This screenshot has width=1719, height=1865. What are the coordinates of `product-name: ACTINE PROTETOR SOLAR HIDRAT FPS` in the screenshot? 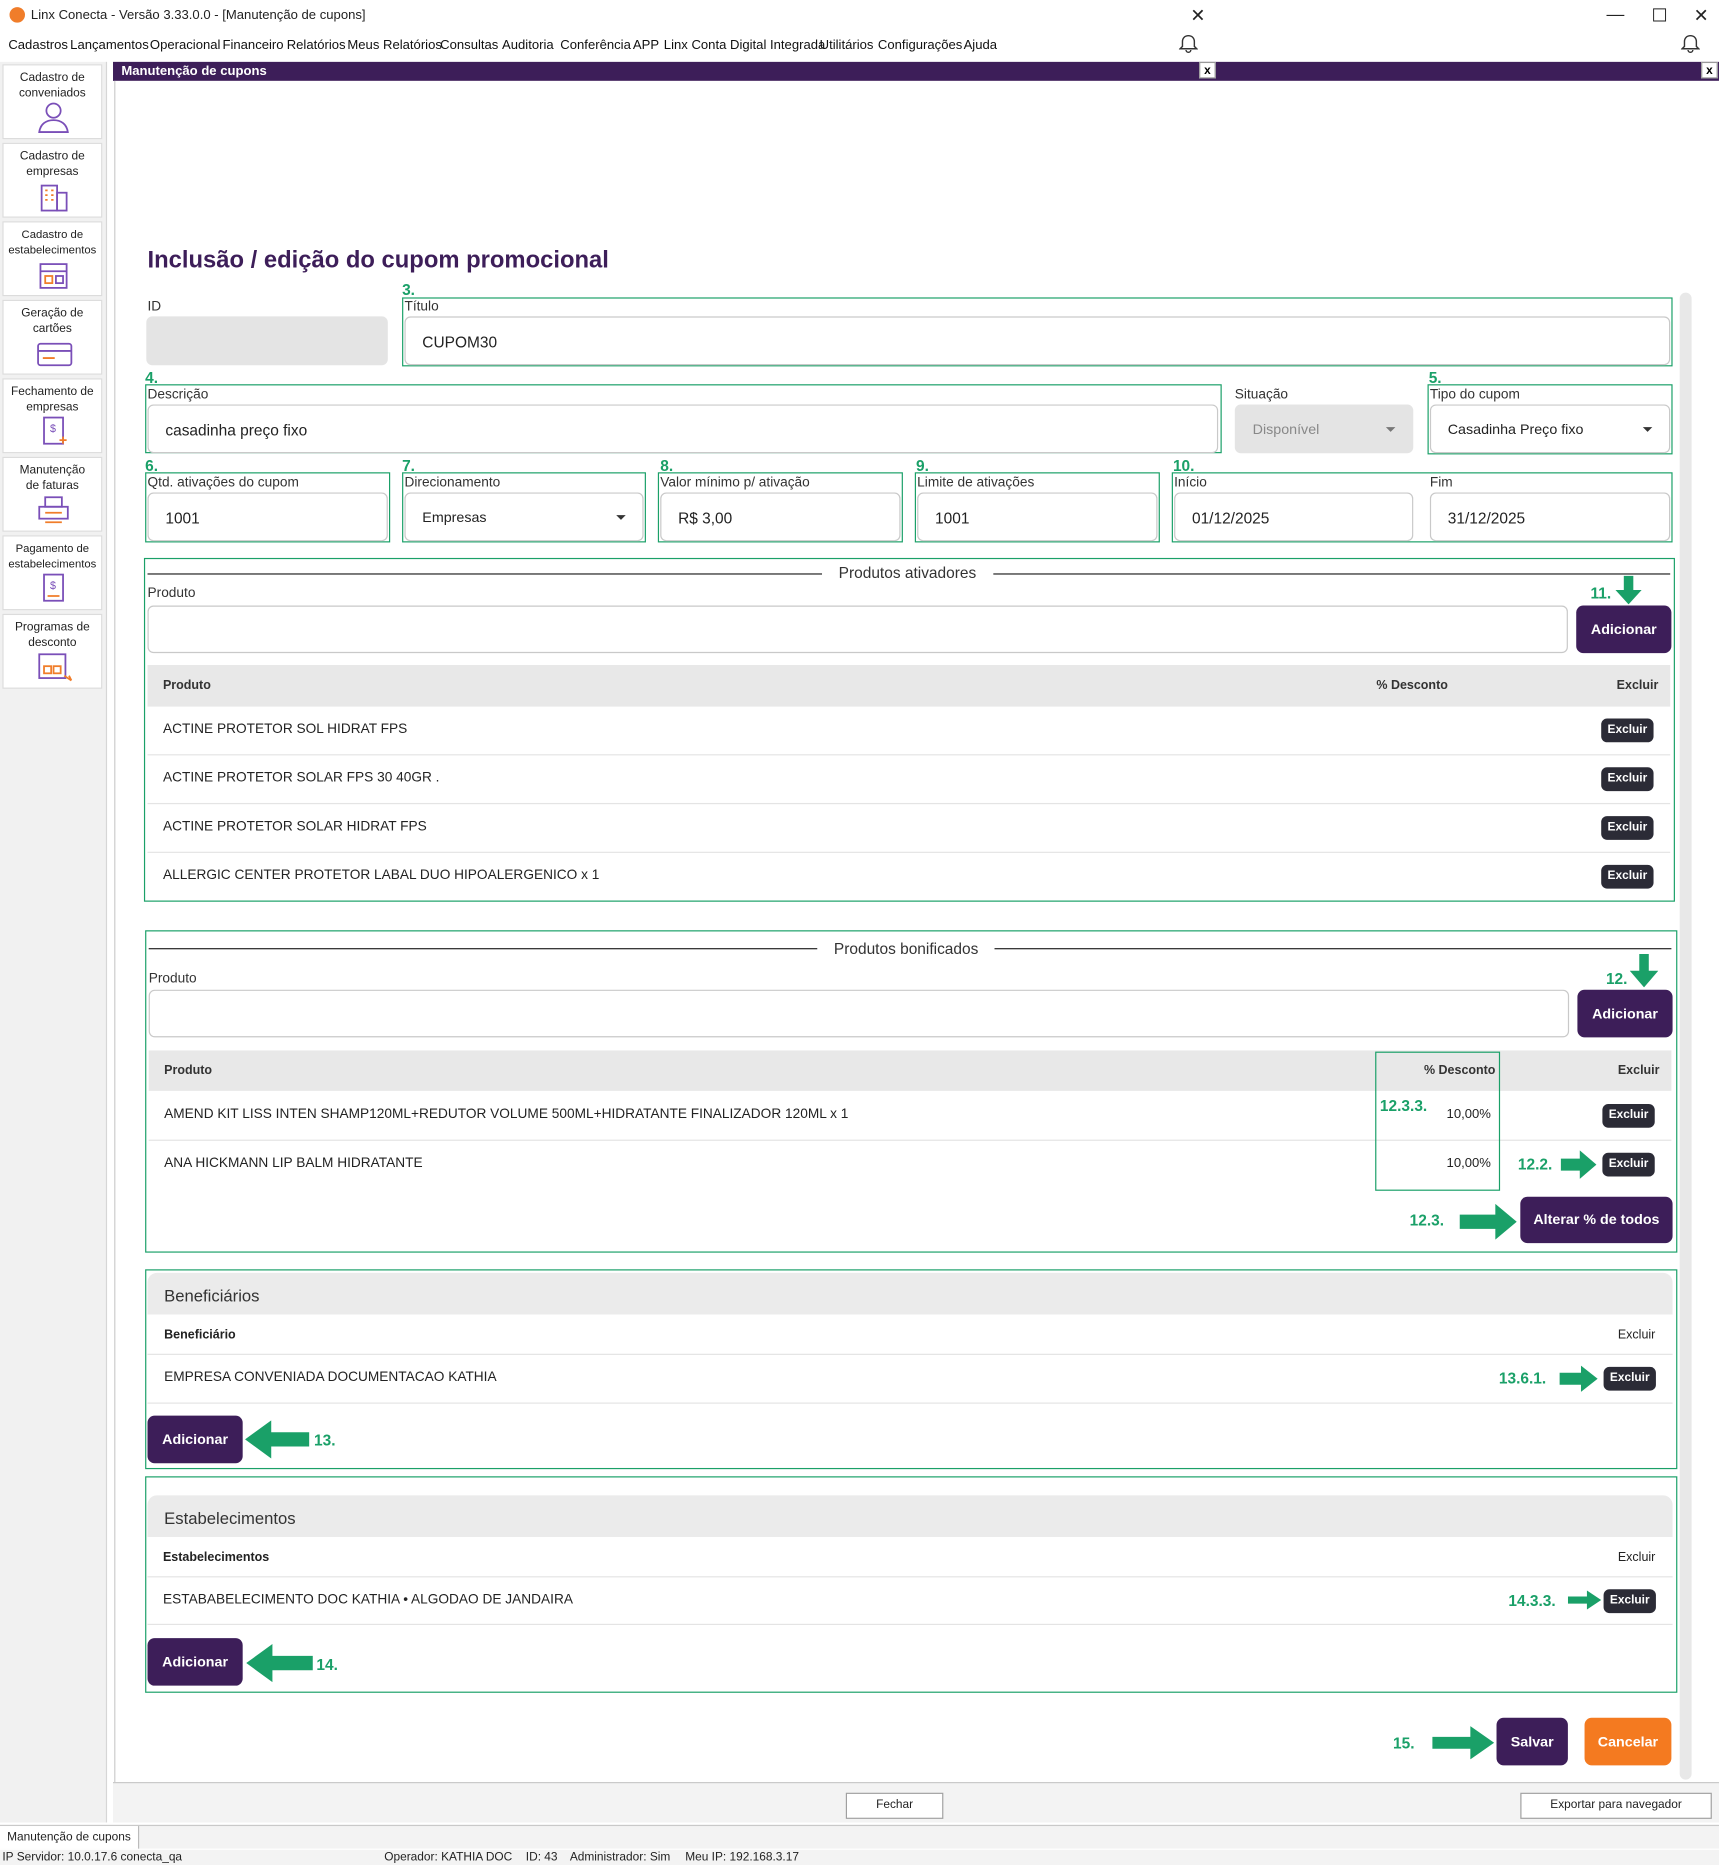 It's located at (294, 826).